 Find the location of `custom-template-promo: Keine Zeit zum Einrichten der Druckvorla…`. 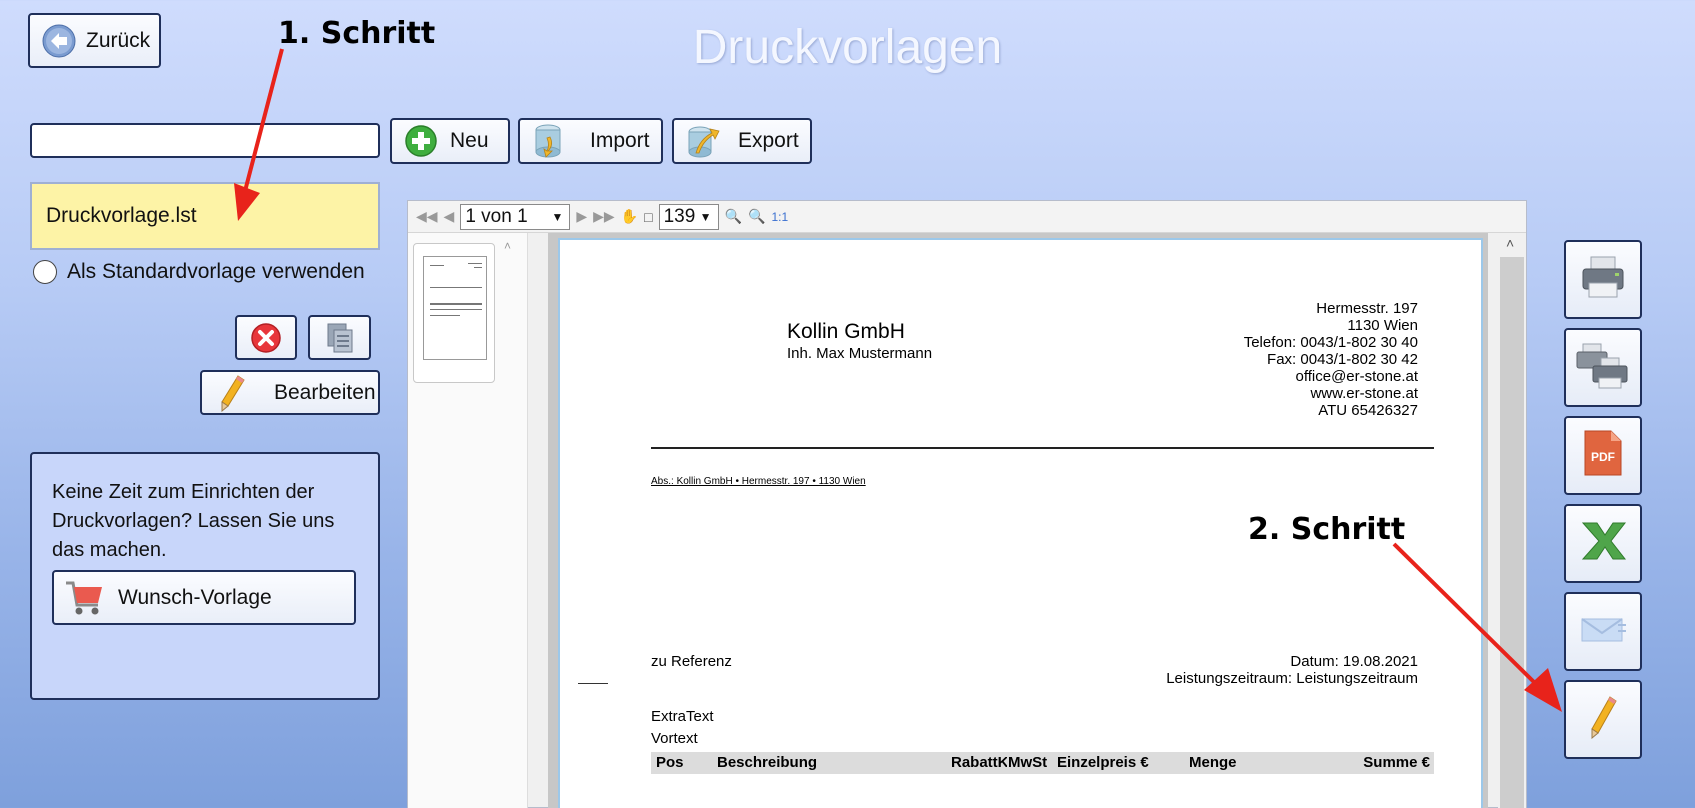

custom-template-promo: Keine Zeit zum Einrichten der Druckvorla… is located at coordinates (205, 576).